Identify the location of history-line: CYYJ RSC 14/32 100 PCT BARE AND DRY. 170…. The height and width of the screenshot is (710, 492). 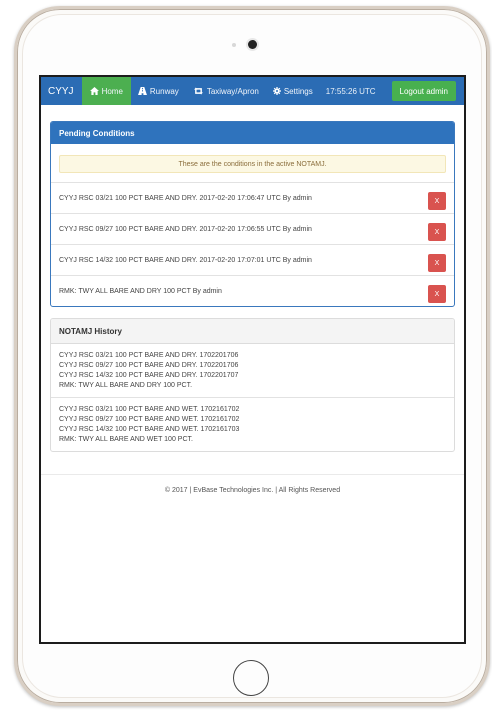
(149, 375).